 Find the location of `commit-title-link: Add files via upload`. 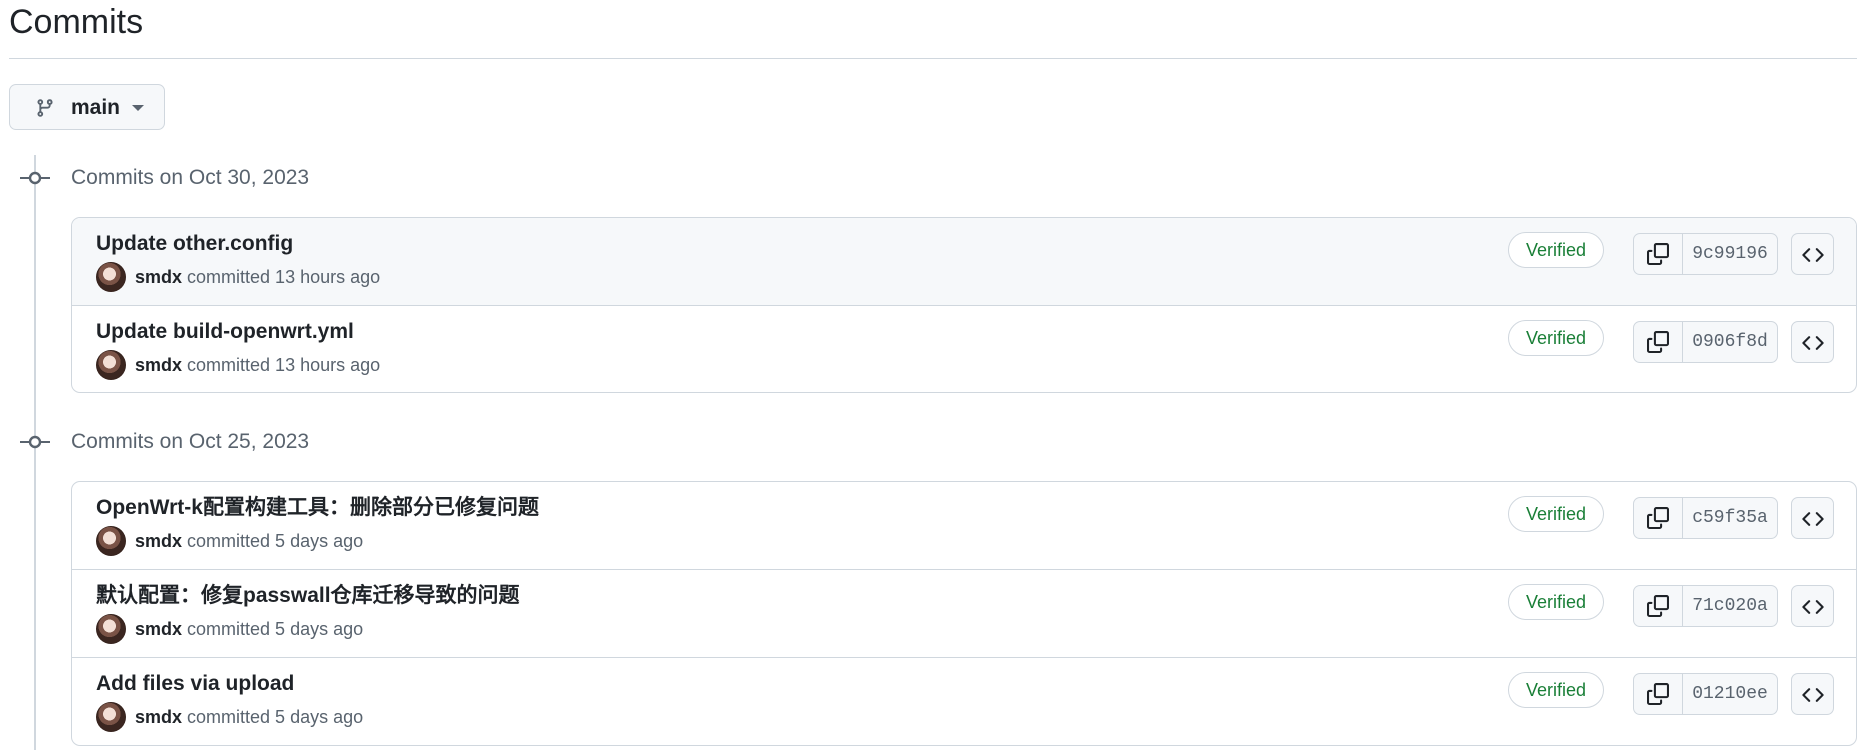

commit-title-link: Add files via upload is located at coordinates (195, 684).